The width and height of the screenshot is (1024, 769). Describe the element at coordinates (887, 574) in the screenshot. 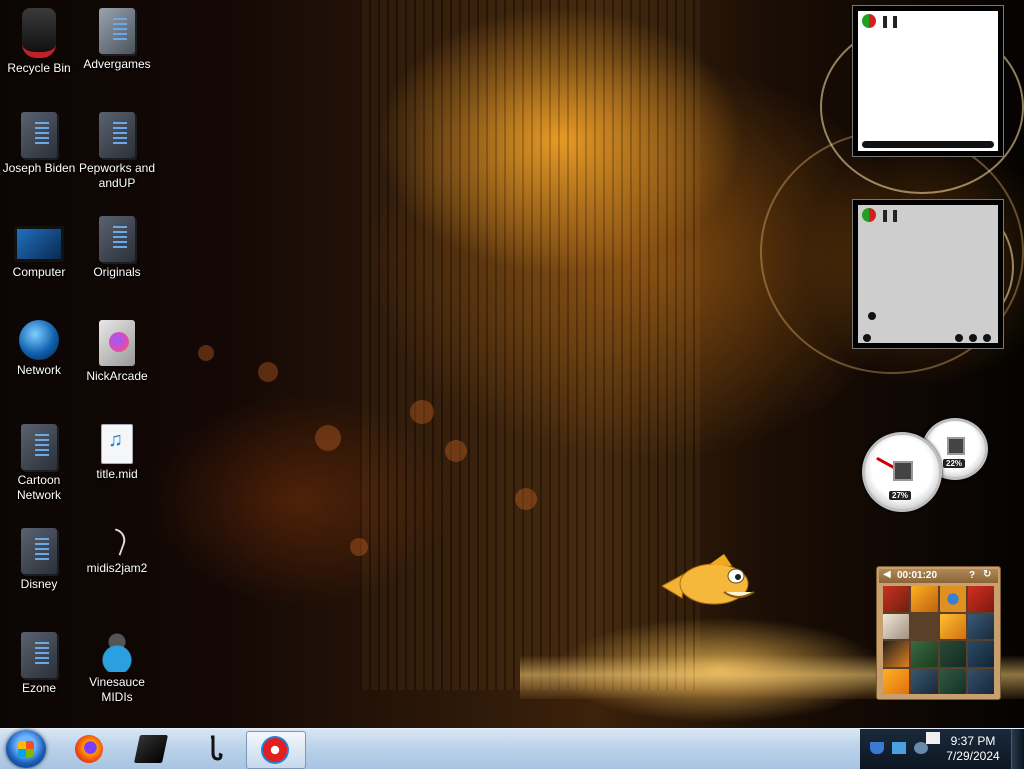

I see `puzzle-back-icon: ◀` at that location.